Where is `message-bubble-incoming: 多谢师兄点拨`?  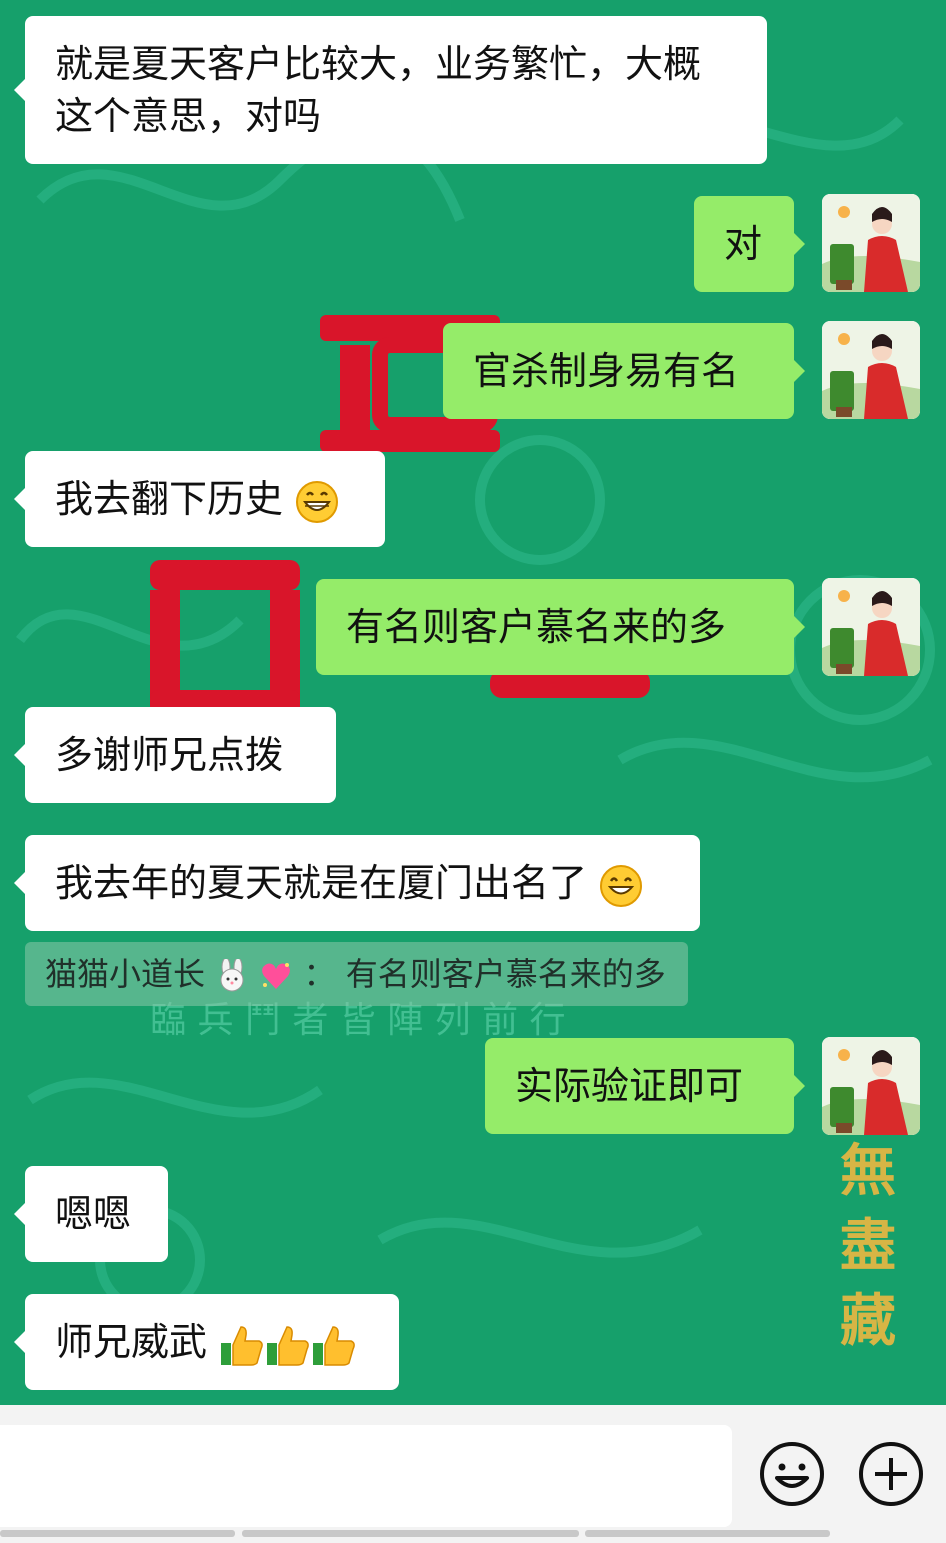 message-bubble-incoming: 多谢师兄点拨 is located at coordinates (175, 755).